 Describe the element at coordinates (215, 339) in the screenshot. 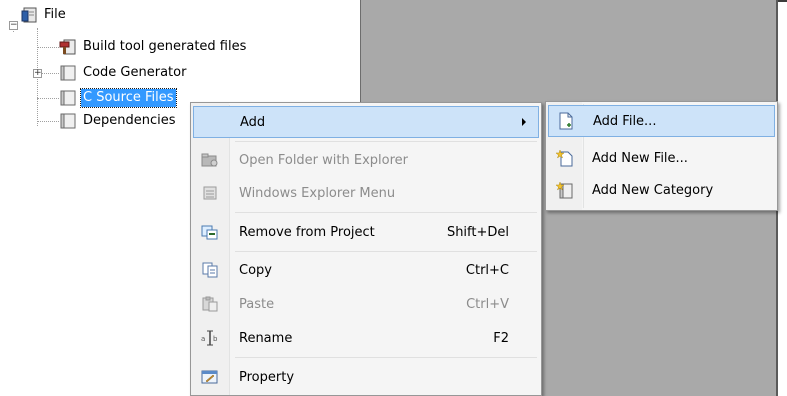

I see `svg-text: b` at that location.